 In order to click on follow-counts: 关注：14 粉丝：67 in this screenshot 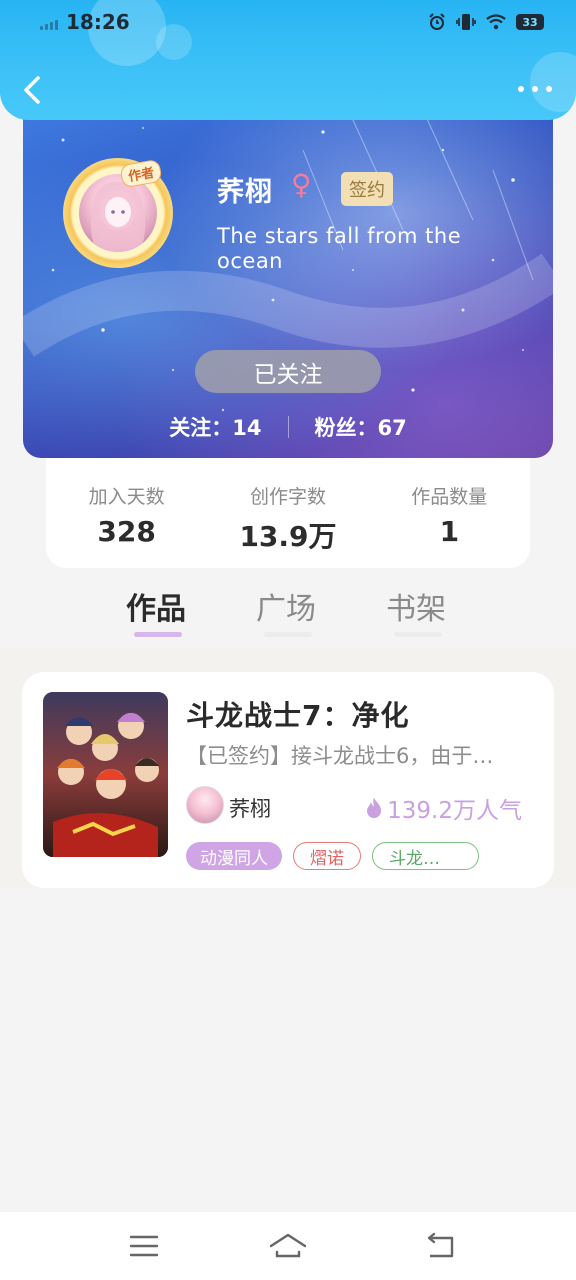, I will do `click(288, 427)`.